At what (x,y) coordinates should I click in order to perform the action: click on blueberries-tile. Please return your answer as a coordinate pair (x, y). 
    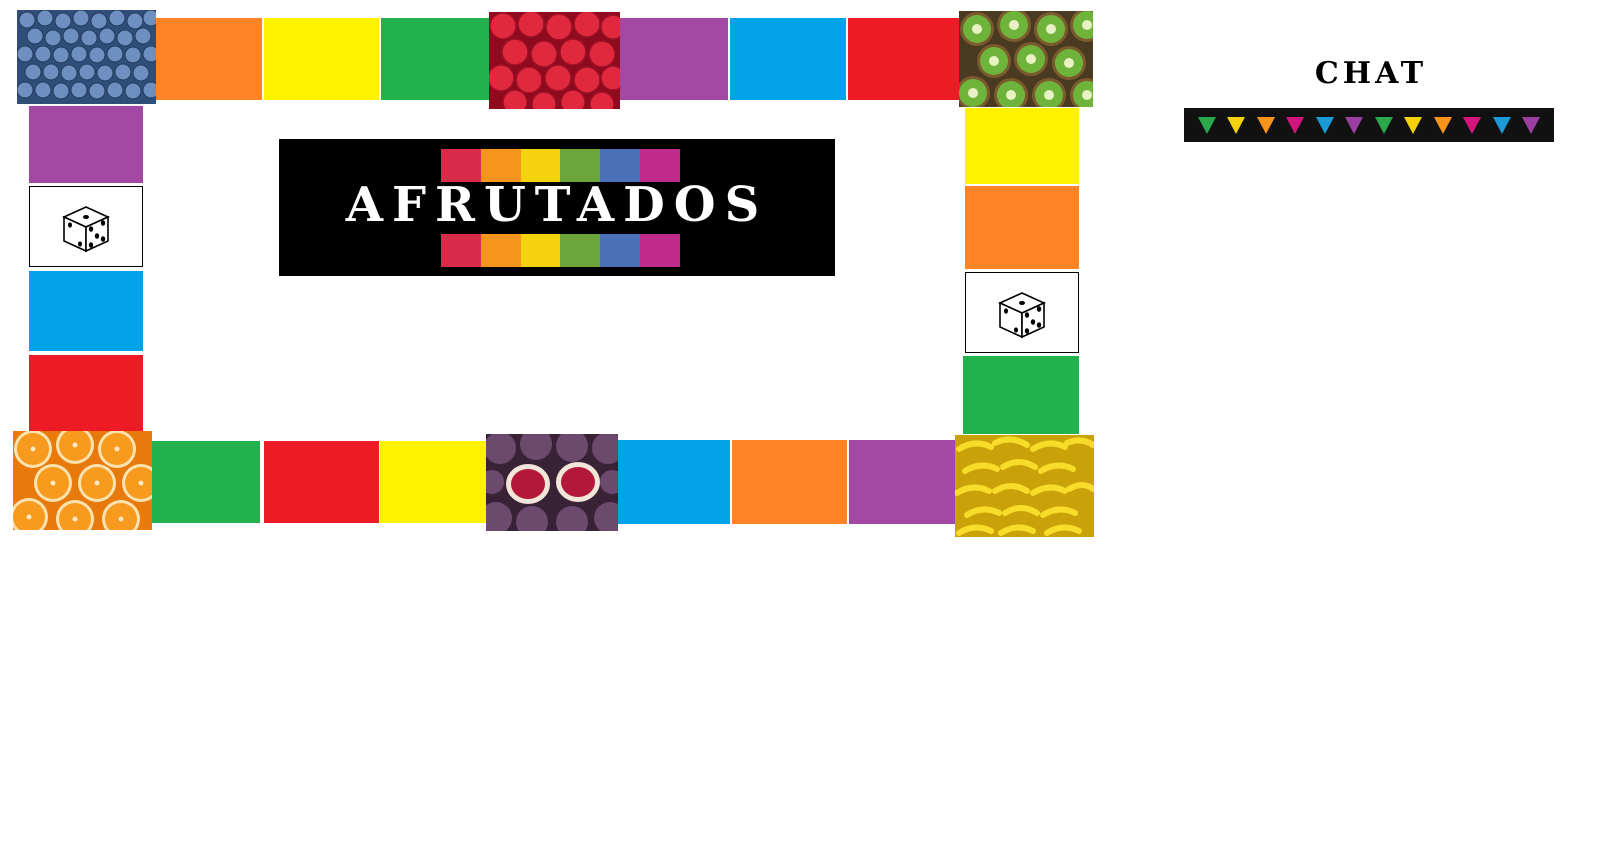
    Looking at the image, I should click on (86, 57).